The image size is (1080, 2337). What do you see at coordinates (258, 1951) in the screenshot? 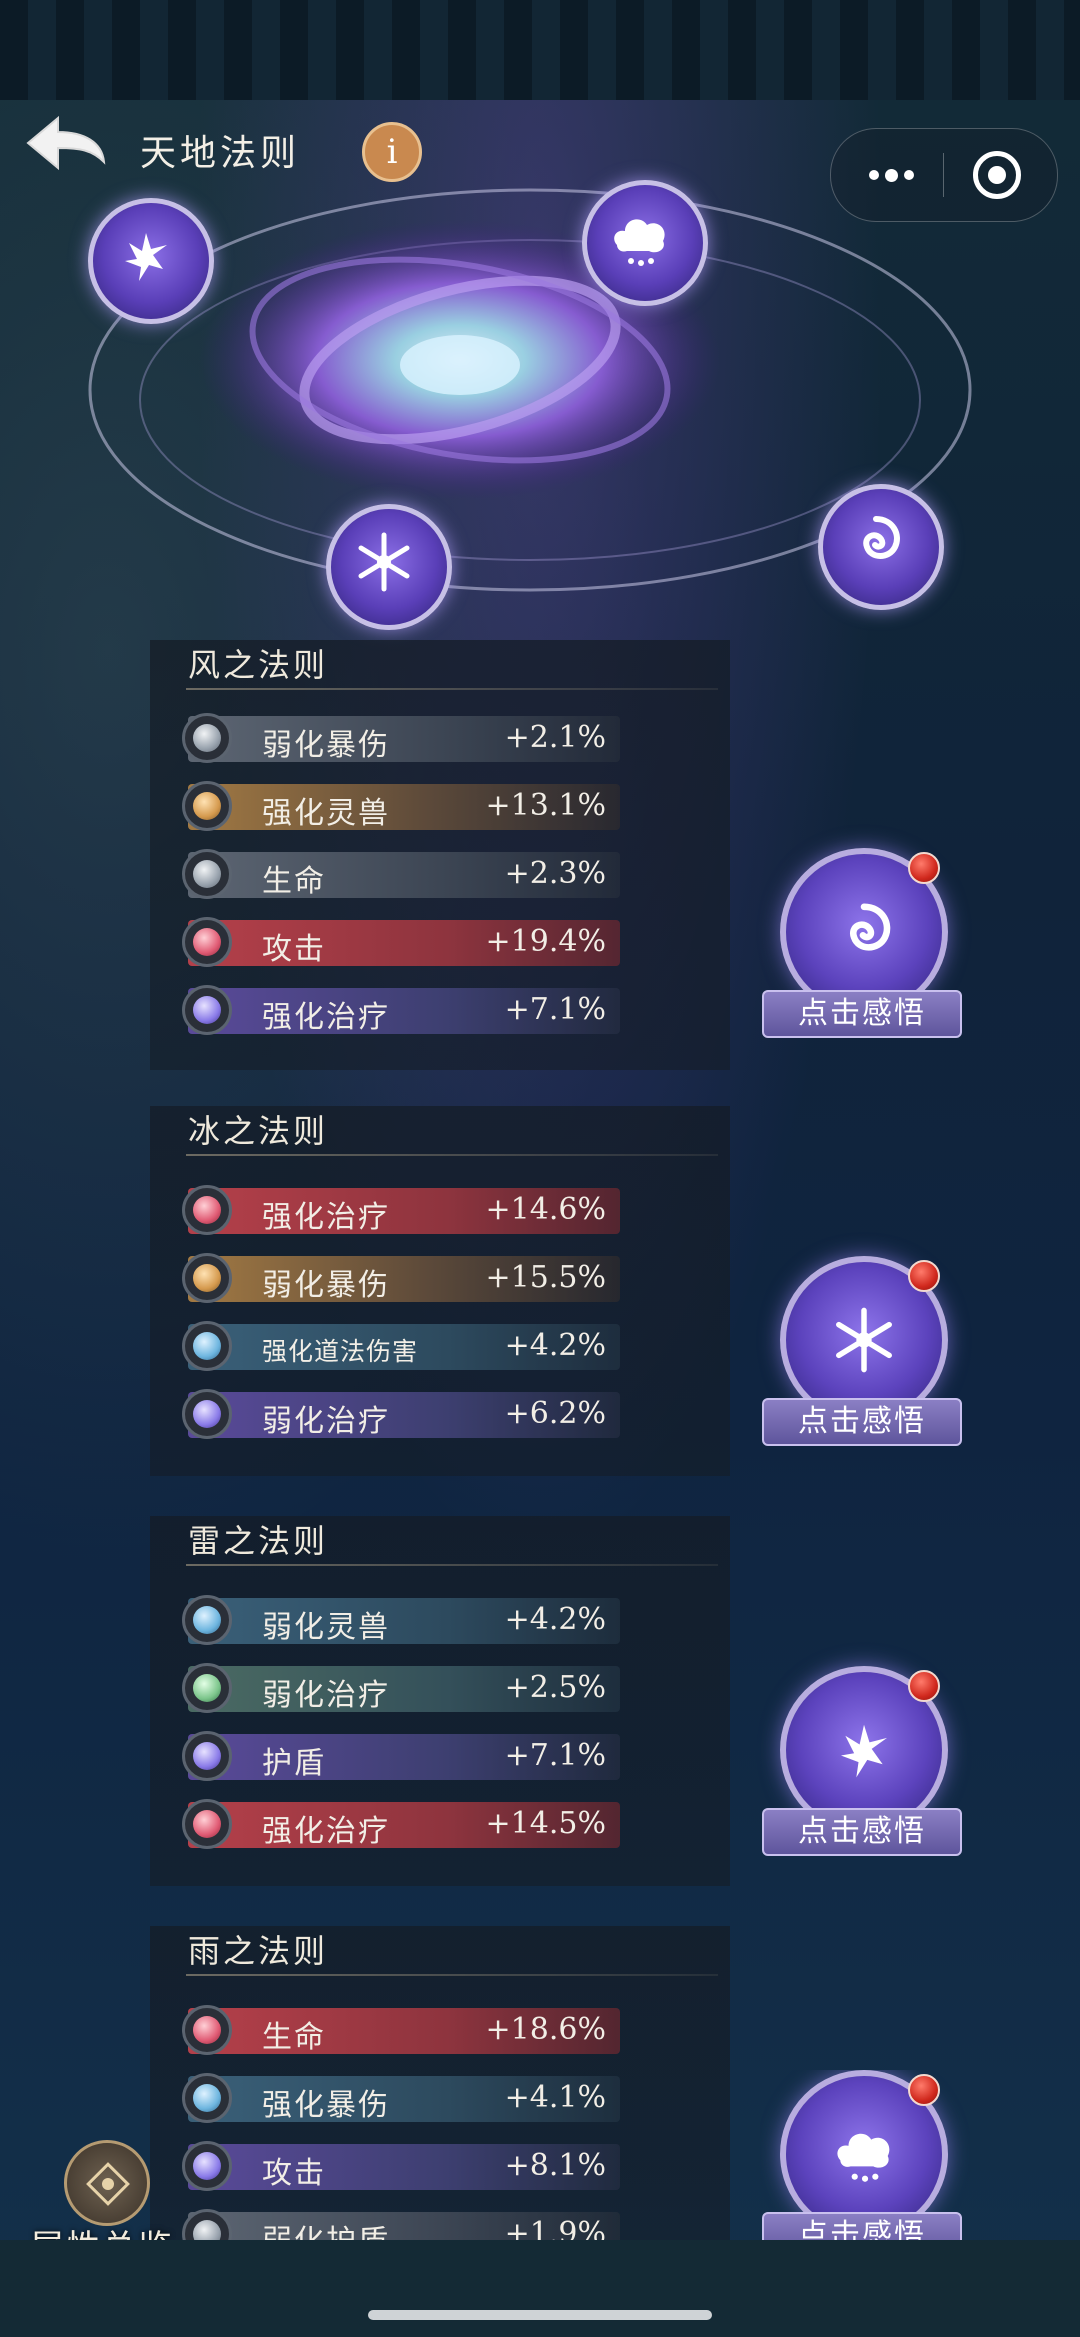
I see `section-title: 雨之法则` at bounding box center [258, 1951].